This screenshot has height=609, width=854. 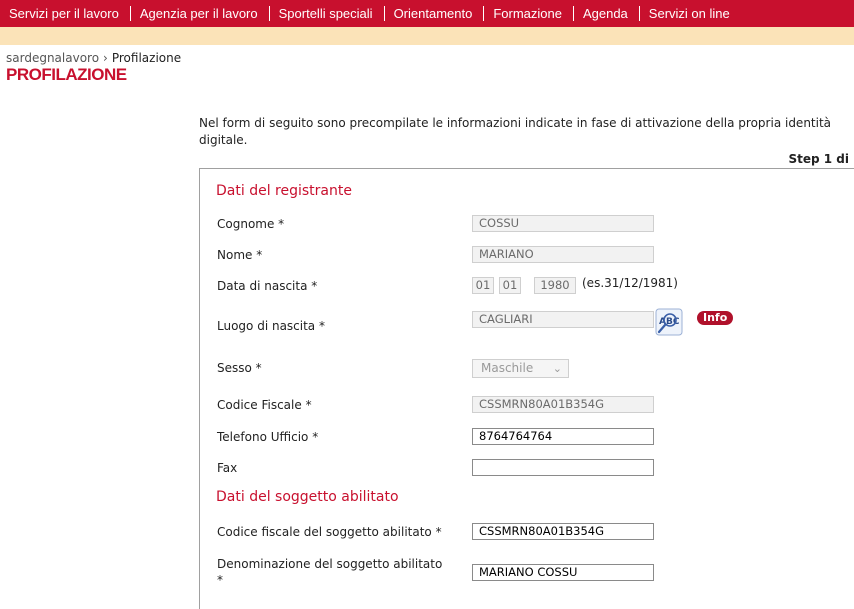 I want to click on telefono-ufficio-label: Telefono Ufficio *, so click(x=268, y=437).